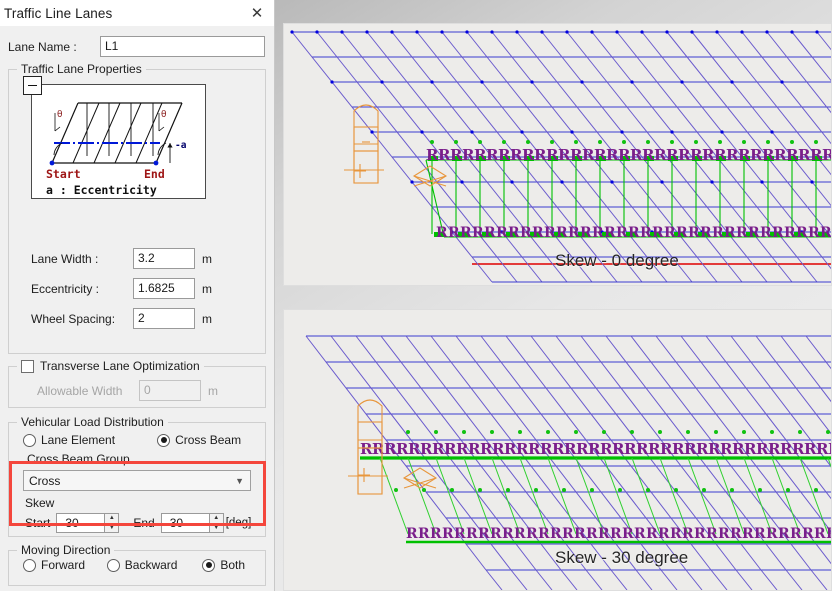  What do you see at coordinates (81, 69) in the screenshot?
I see `traffic-lane-properties-title: Traffic Lane Properties` at bounding box center [81, 69].